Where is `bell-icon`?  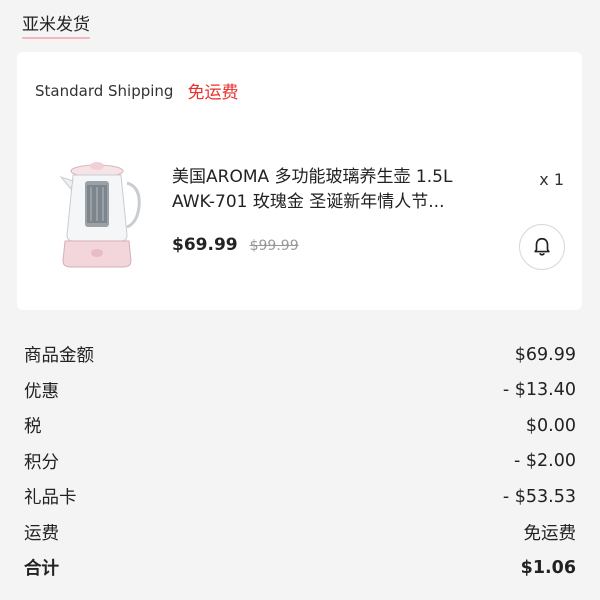 bell-icon is located at coordinates (542, 246).